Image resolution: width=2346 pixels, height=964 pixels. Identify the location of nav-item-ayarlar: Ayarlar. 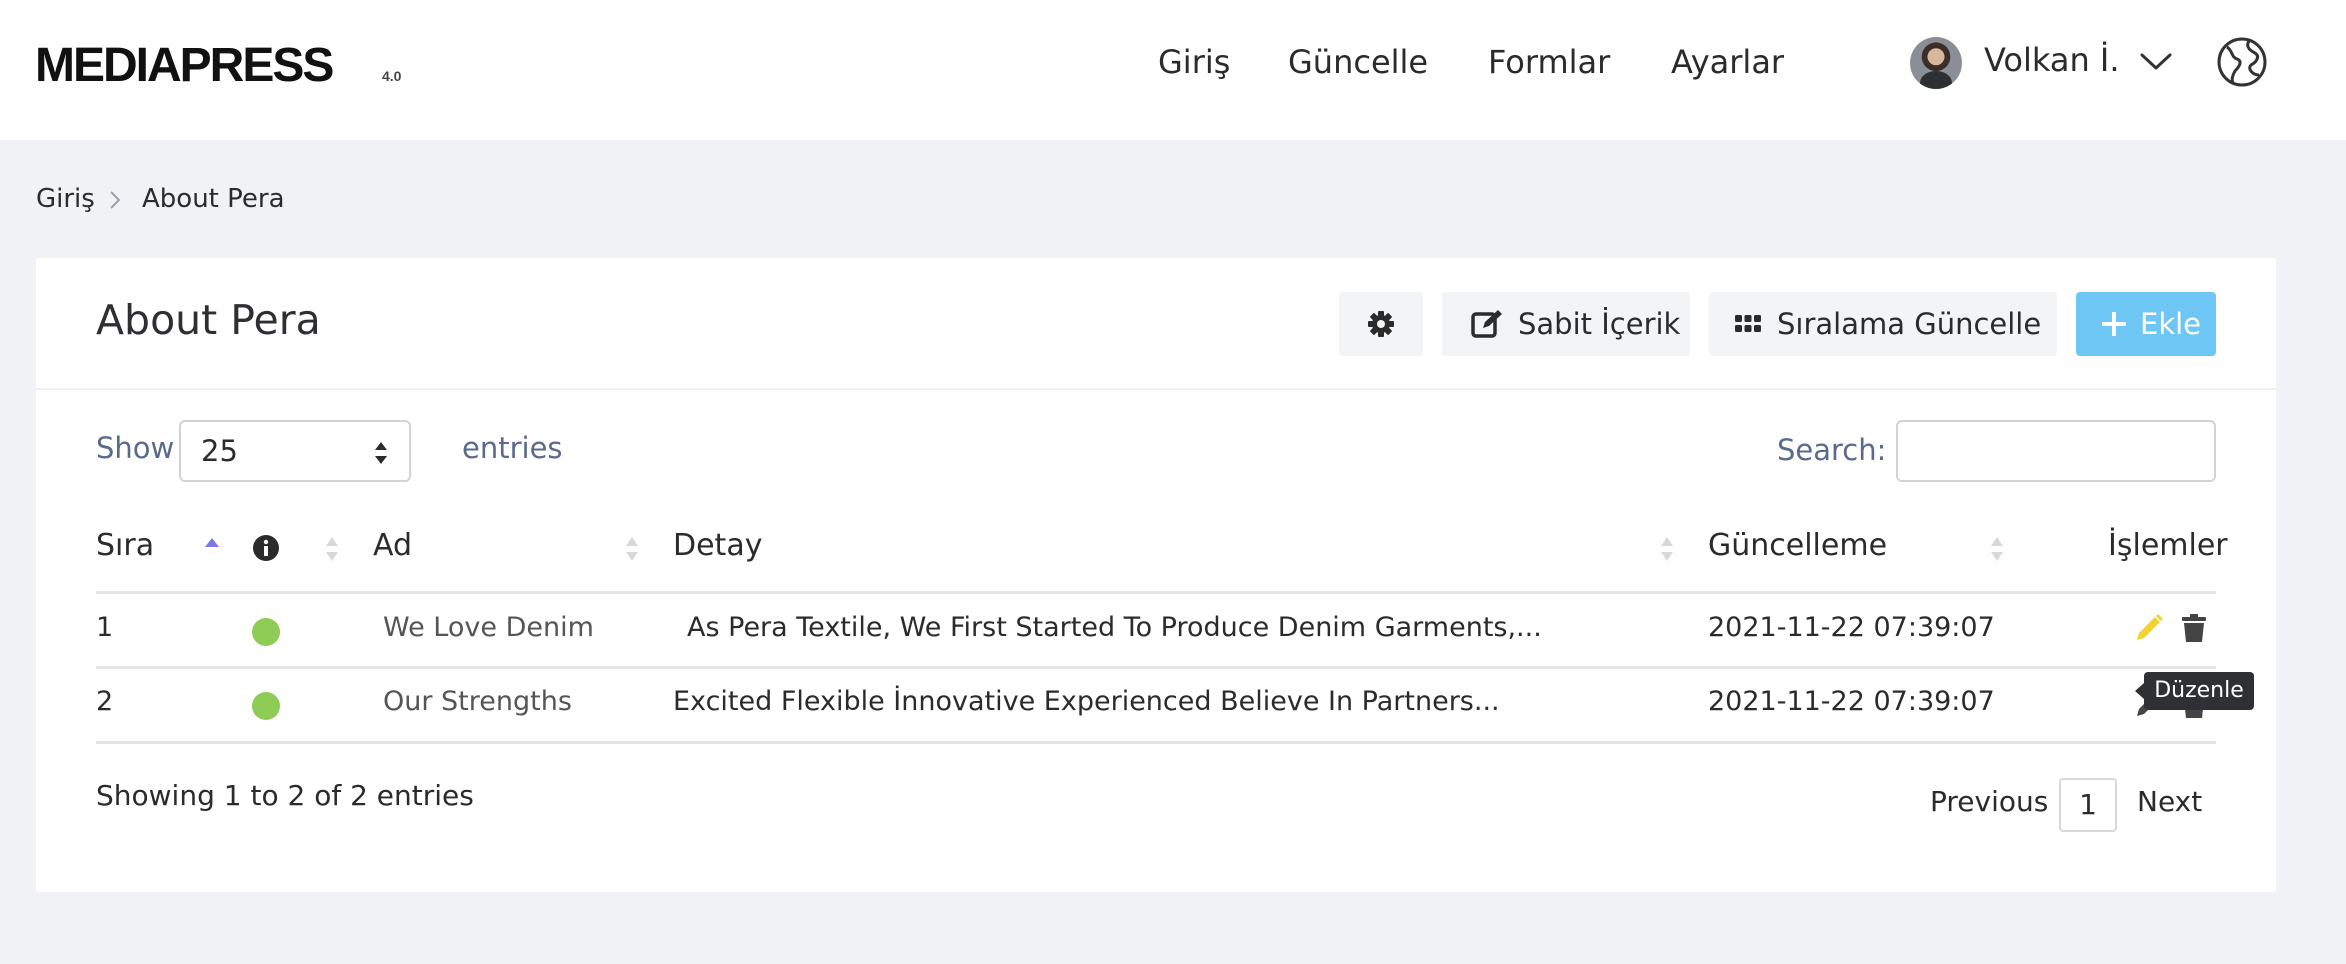
(1727, 62).